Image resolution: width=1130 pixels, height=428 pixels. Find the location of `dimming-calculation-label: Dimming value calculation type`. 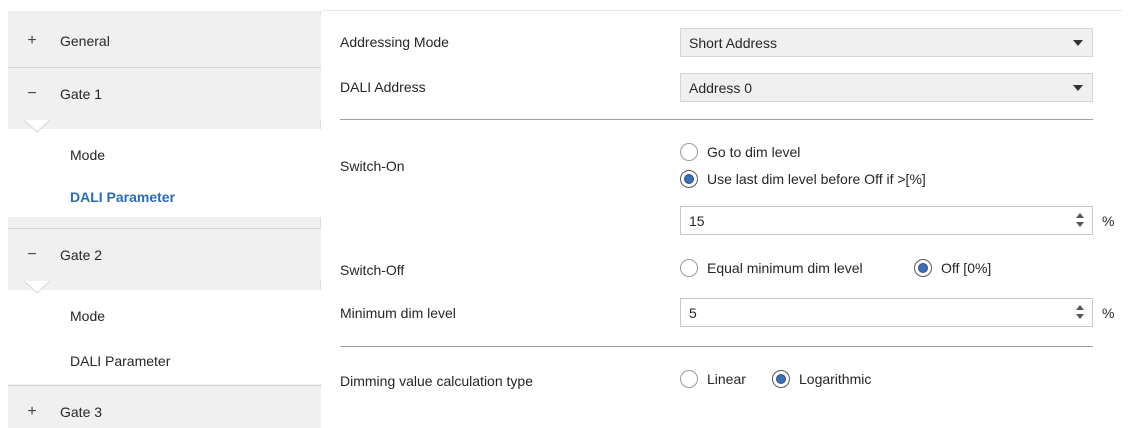

dimming-calculation-label: Dimming value calculation type is located at coordinates (436, 381).